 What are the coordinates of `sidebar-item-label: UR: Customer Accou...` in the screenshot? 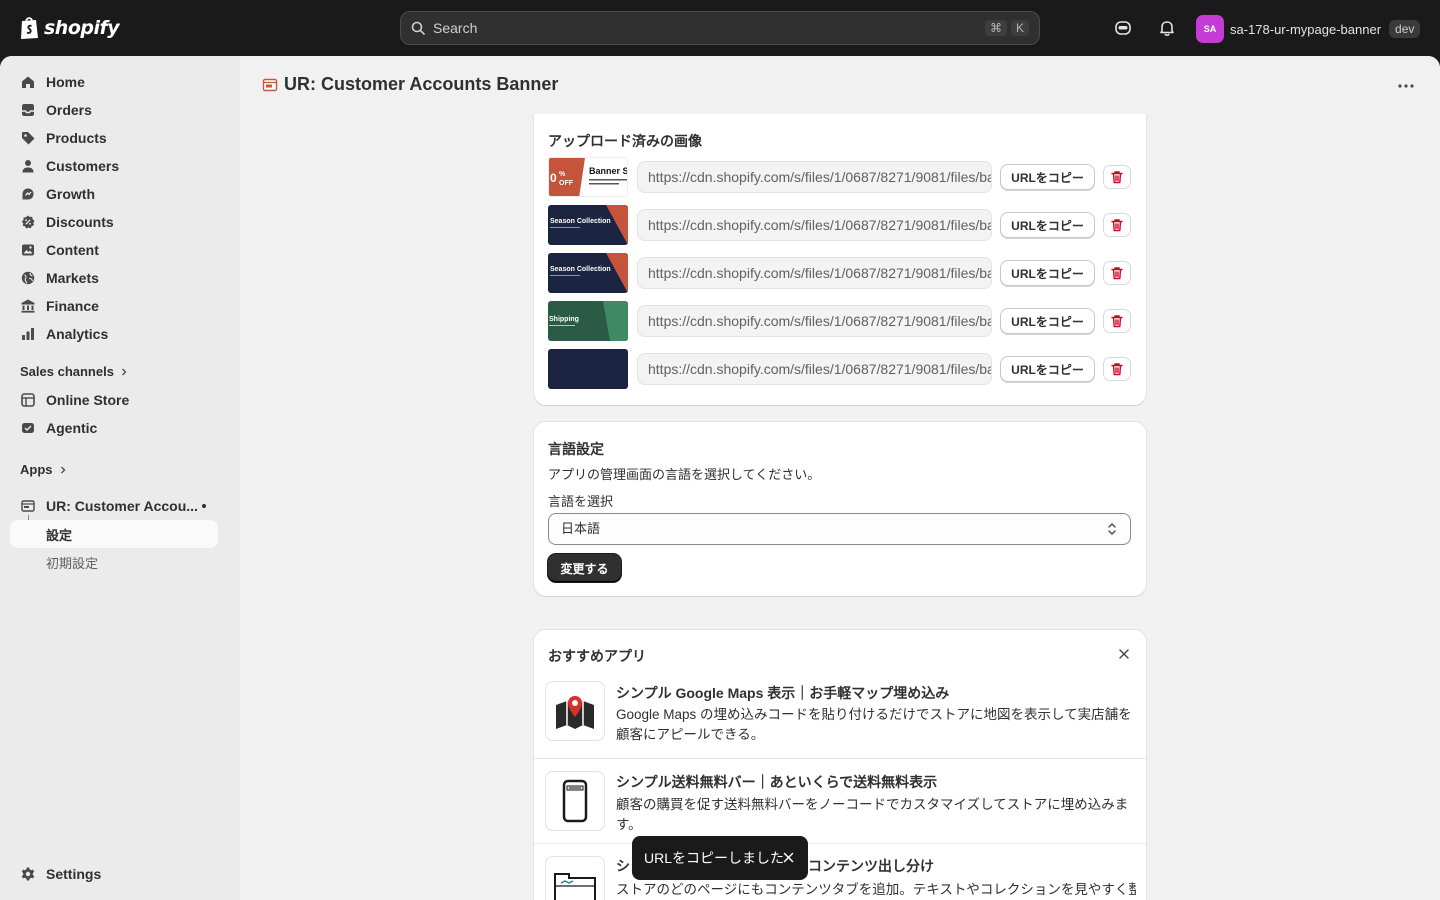 It's located at (122, 506).